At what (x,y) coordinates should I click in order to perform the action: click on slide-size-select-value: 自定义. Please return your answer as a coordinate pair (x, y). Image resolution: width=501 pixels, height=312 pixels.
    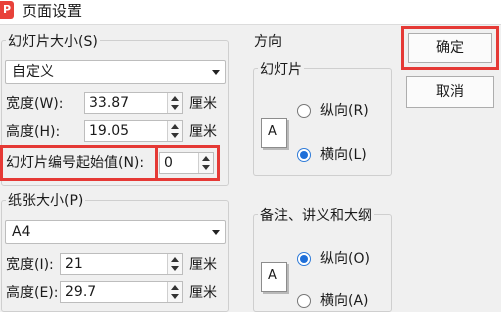
    Looking at the image, I should click on (33, 72).